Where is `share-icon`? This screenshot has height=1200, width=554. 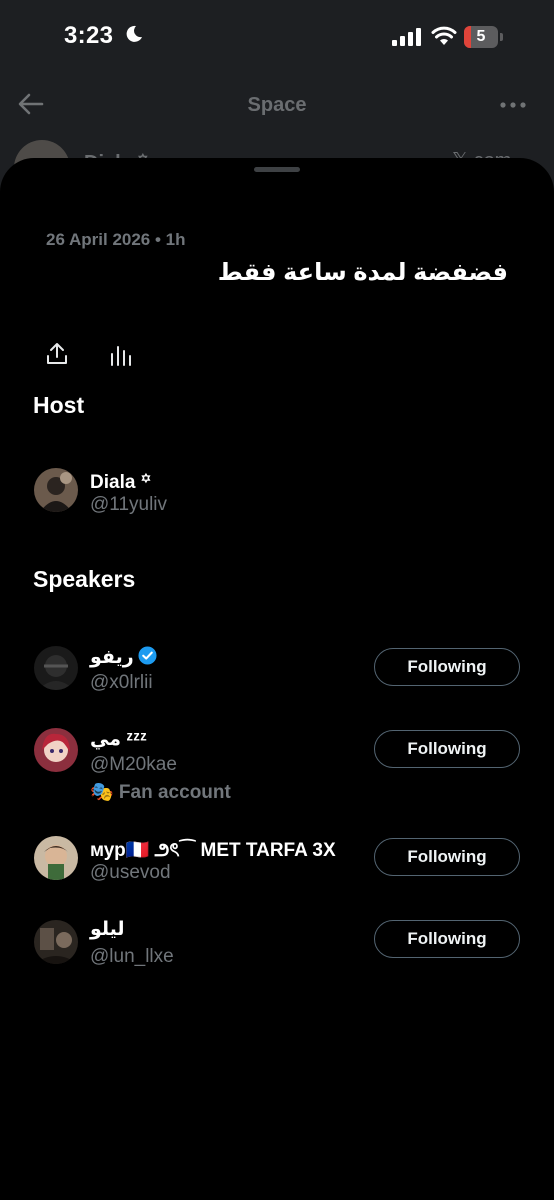
share-icon is located at coordinates (57, 354).